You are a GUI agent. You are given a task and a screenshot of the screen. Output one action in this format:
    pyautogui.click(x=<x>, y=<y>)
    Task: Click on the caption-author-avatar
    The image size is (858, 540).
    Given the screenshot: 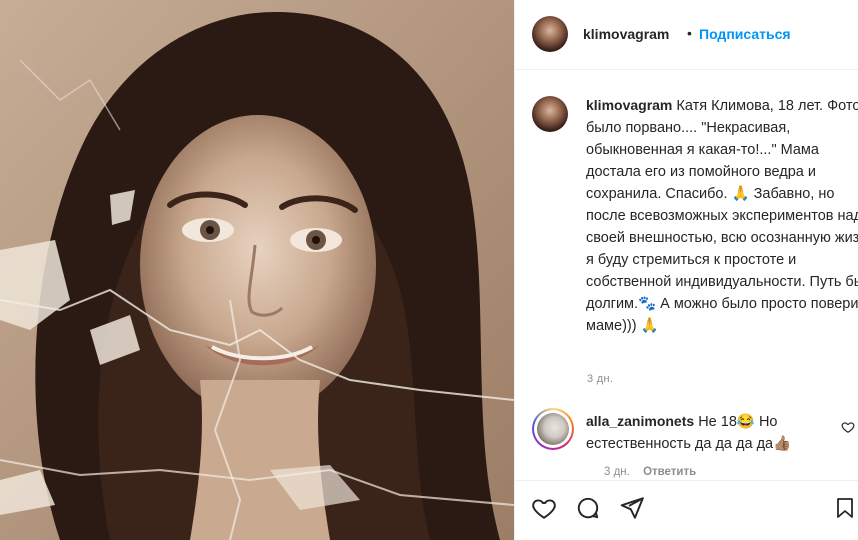 What is the action you would take?
    pyautogui.click(x=550, y=114)
    